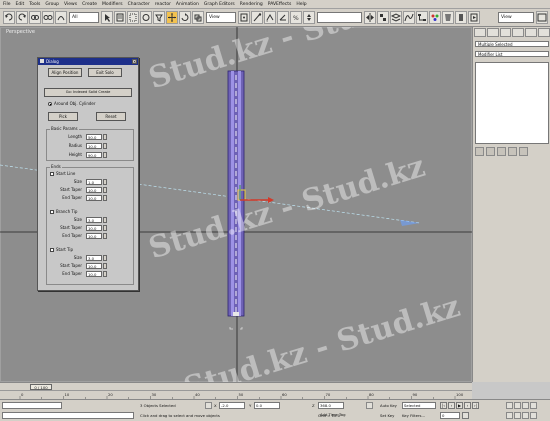 This screenshot has width=550, height=421. I want to click on select-and-scale-icon, so click(198, 17).